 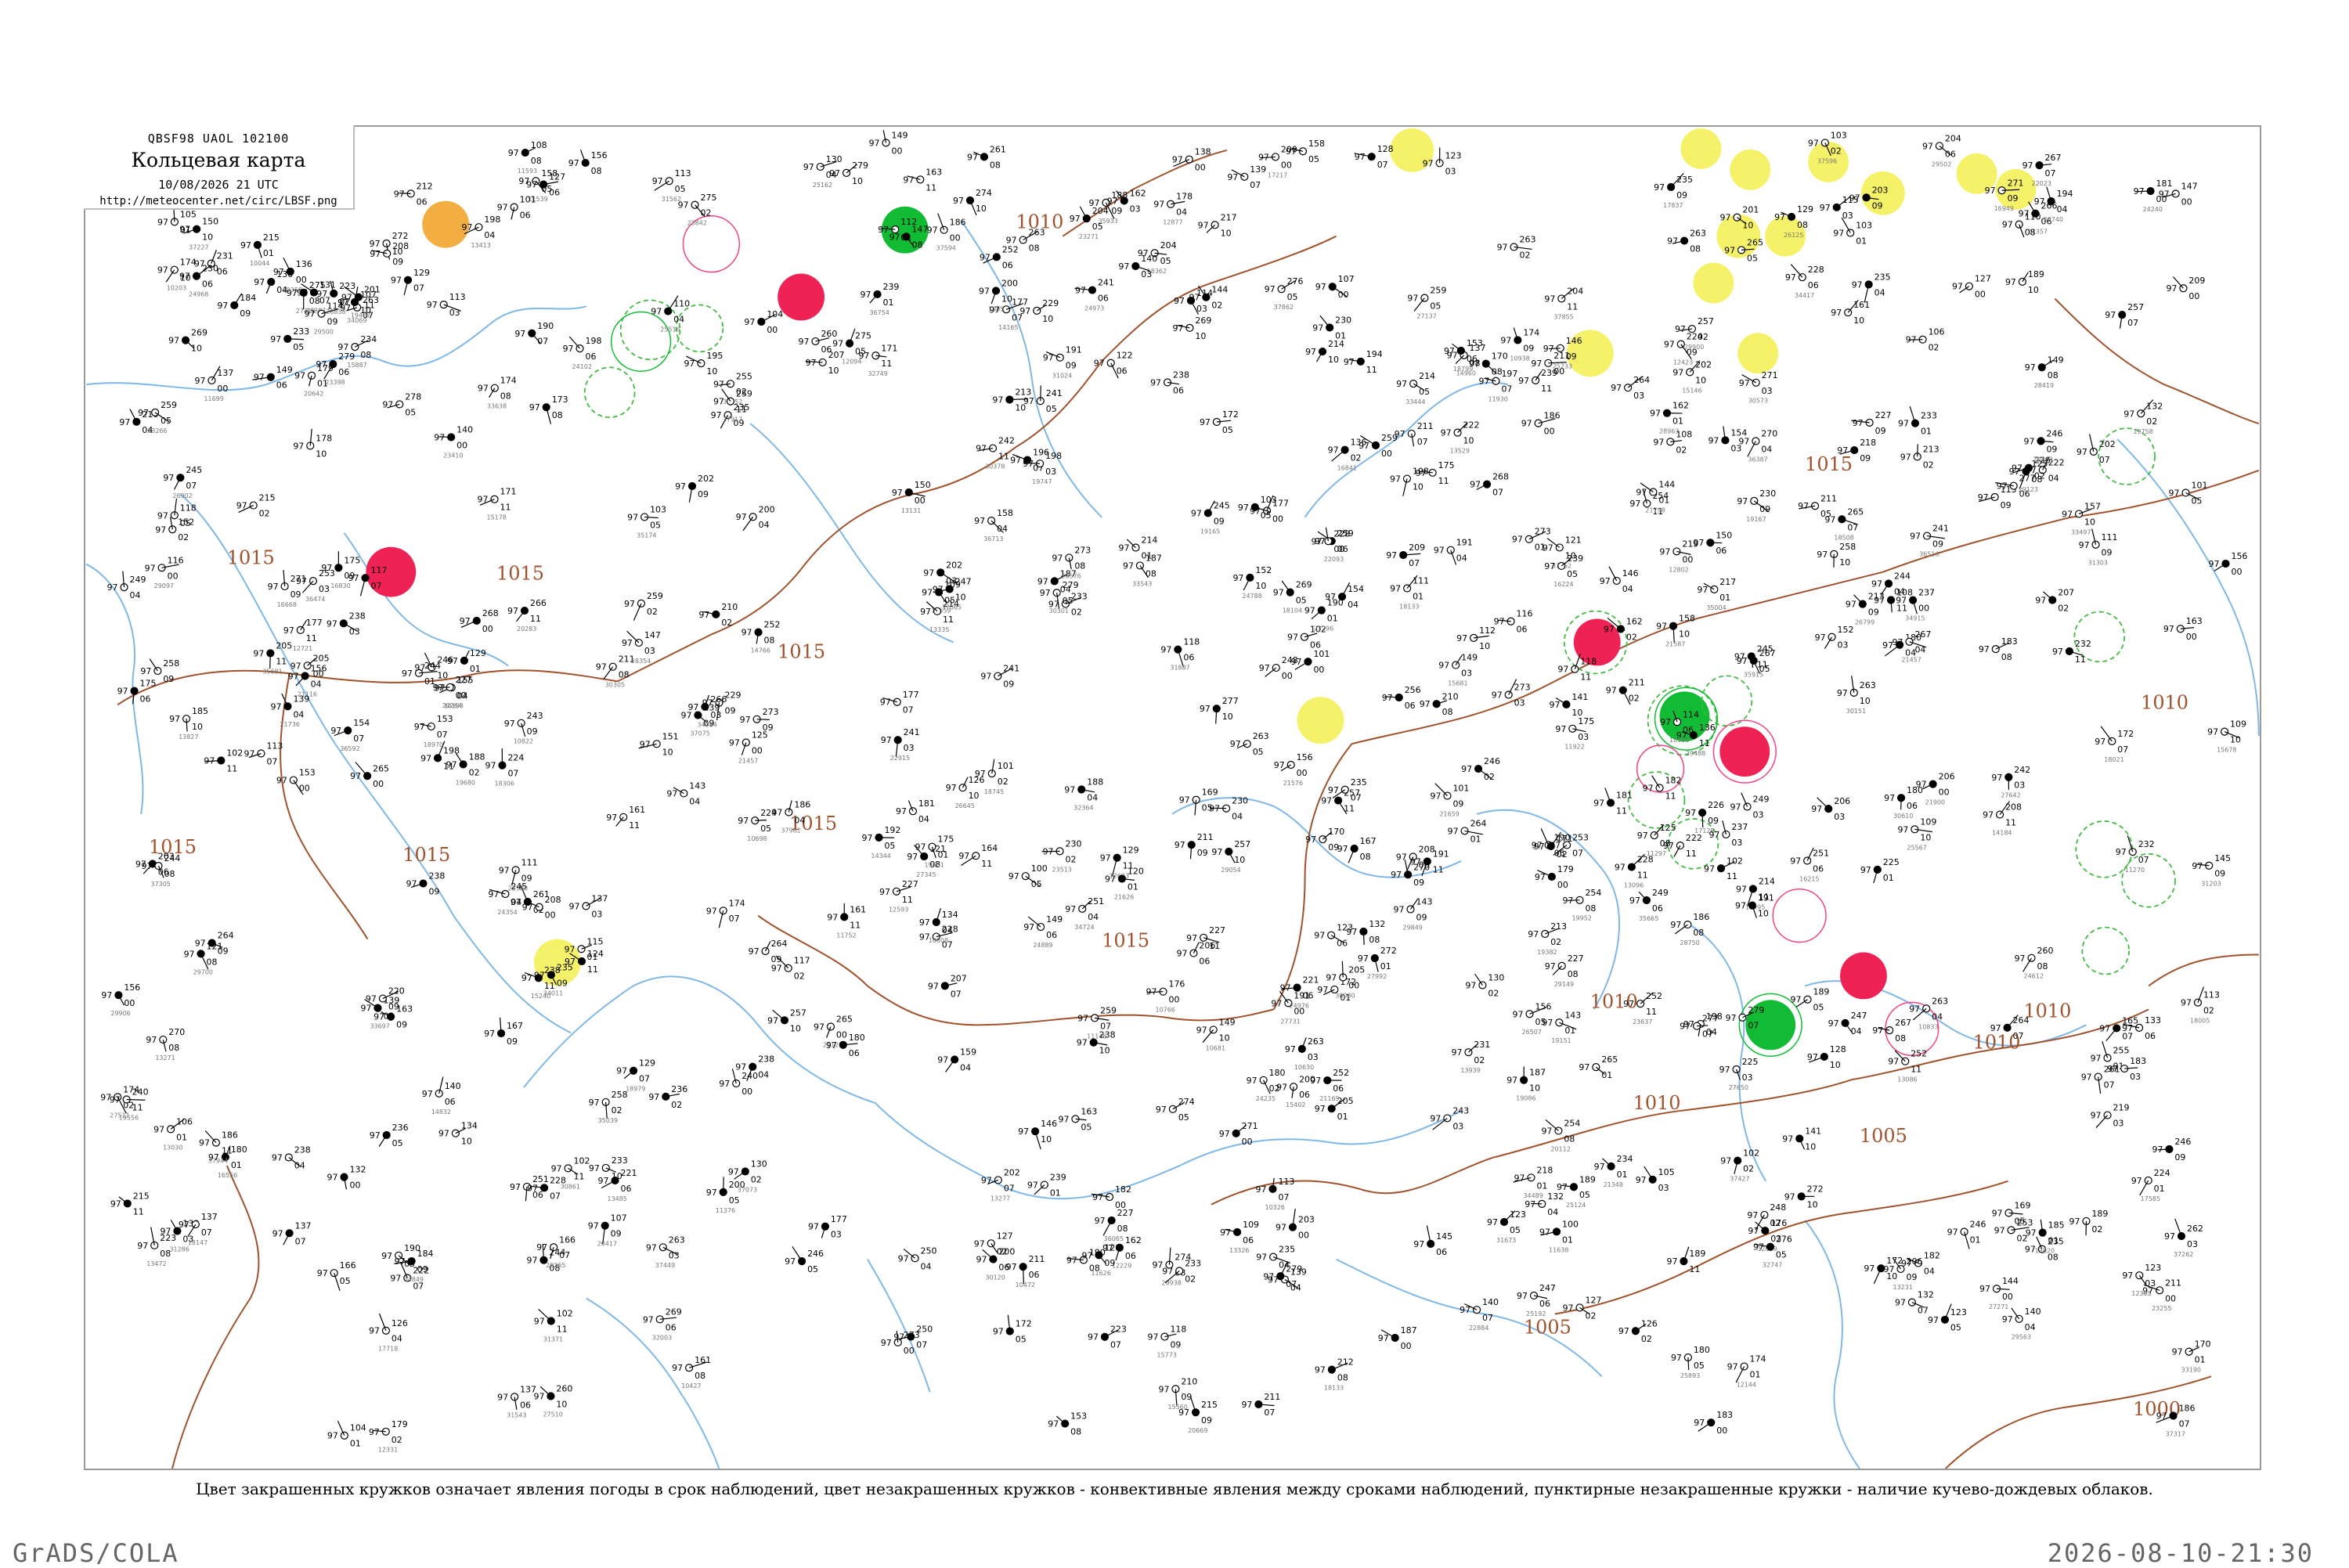 What do you see at coordinates (237, 306) in the screenshot?
I see `station-plot: 1849709` at bounding box center [237, 306].